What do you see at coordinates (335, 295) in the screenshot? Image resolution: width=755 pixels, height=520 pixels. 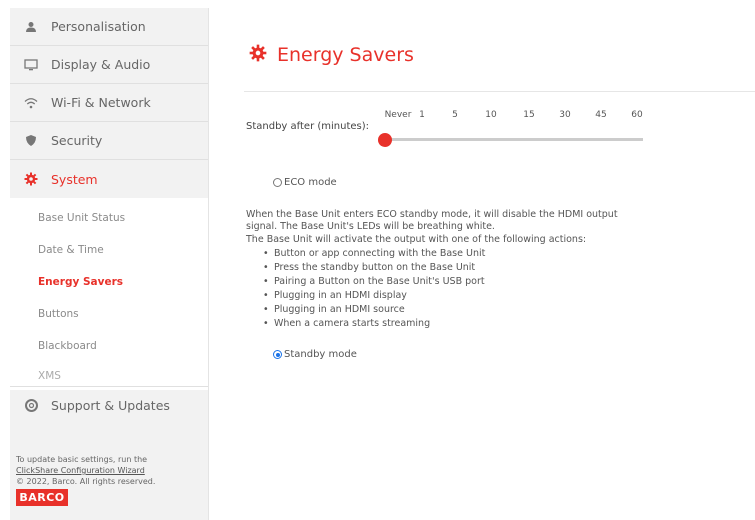 I see `list-item: Plugging in an HDMI display` at bounding box center [335, 295].